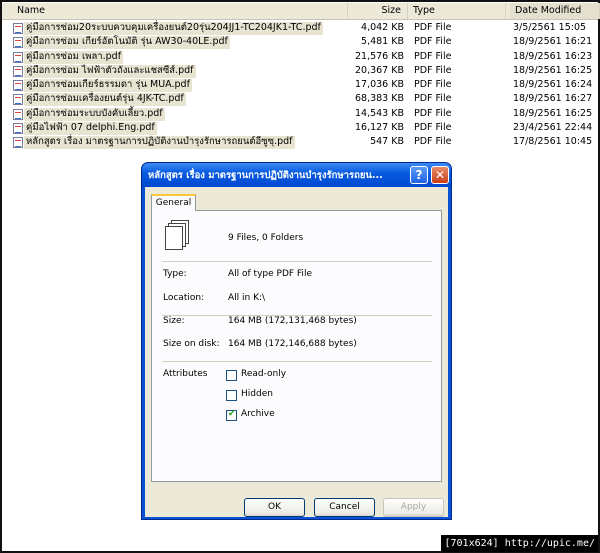 This screenshot has width=600, height=553. I want to click on file-date-modified: 18/9/2561 16:23, so click(553, 56).